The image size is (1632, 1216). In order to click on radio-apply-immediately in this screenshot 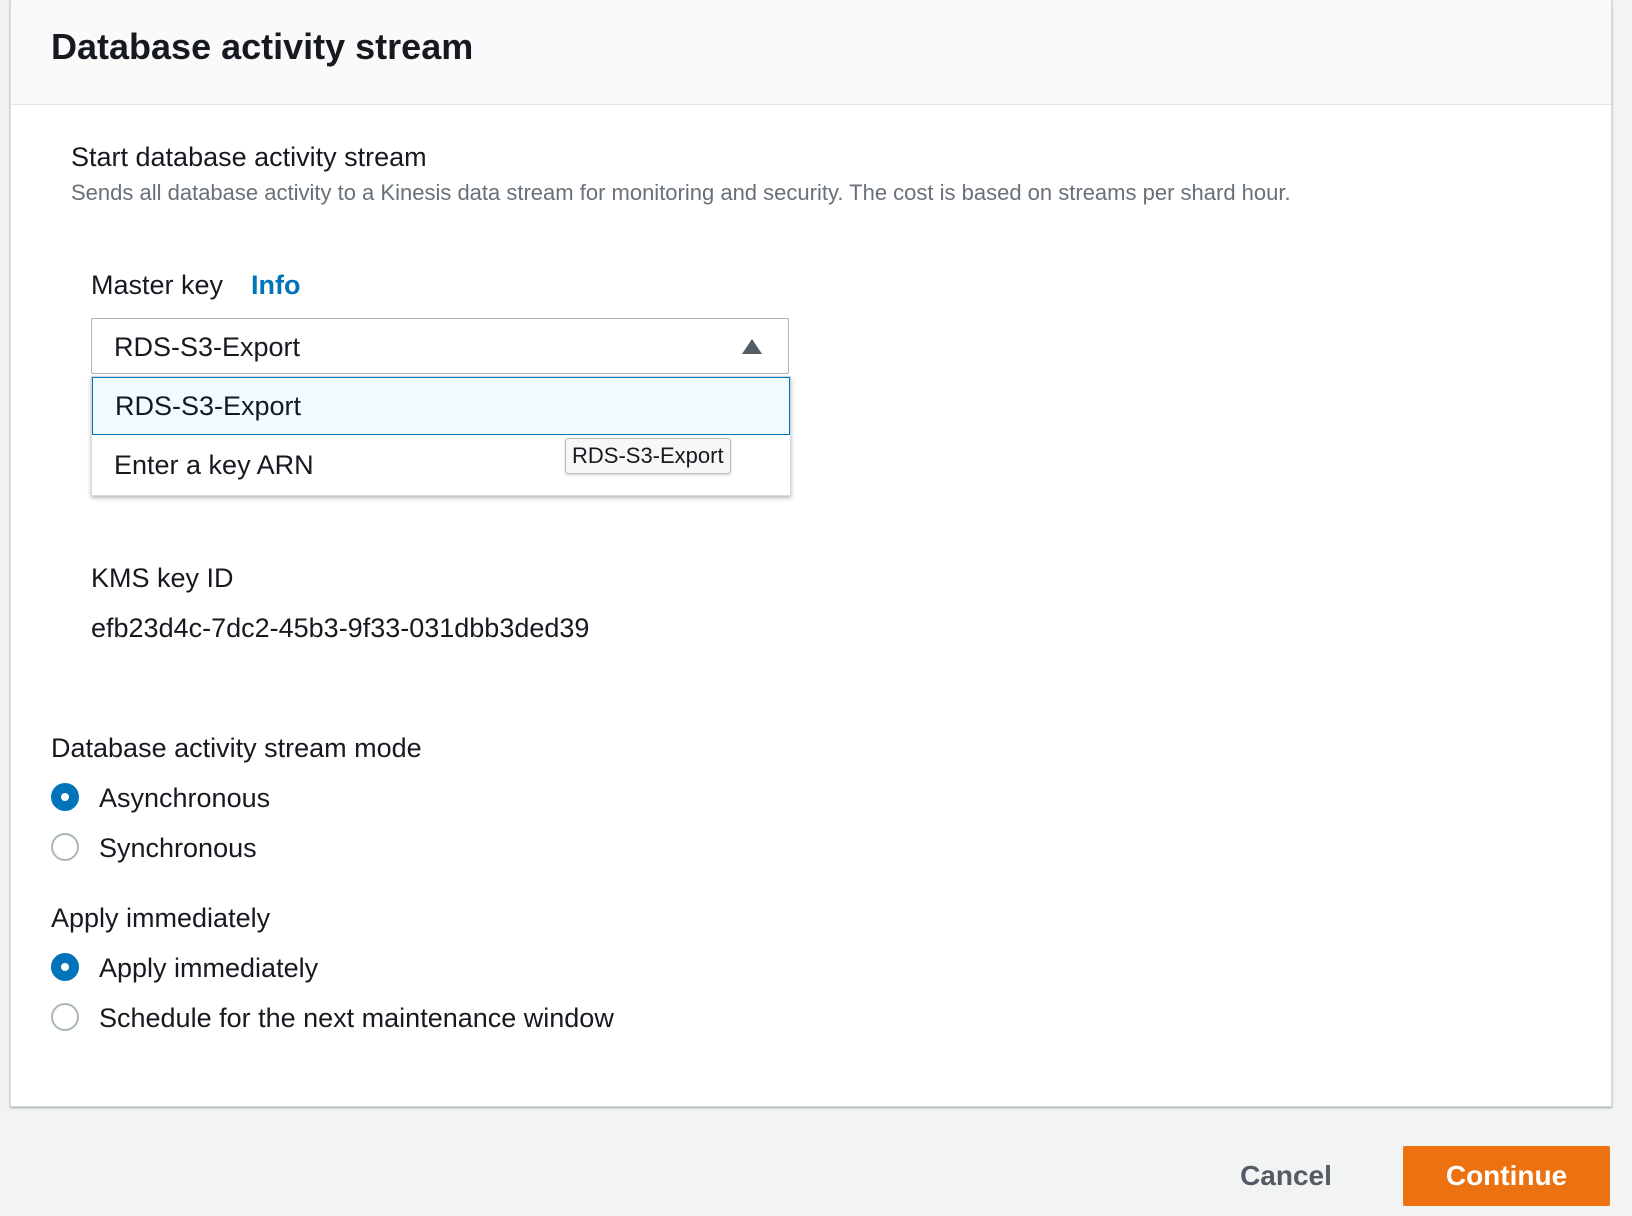, I will do `click(65, 967)`.